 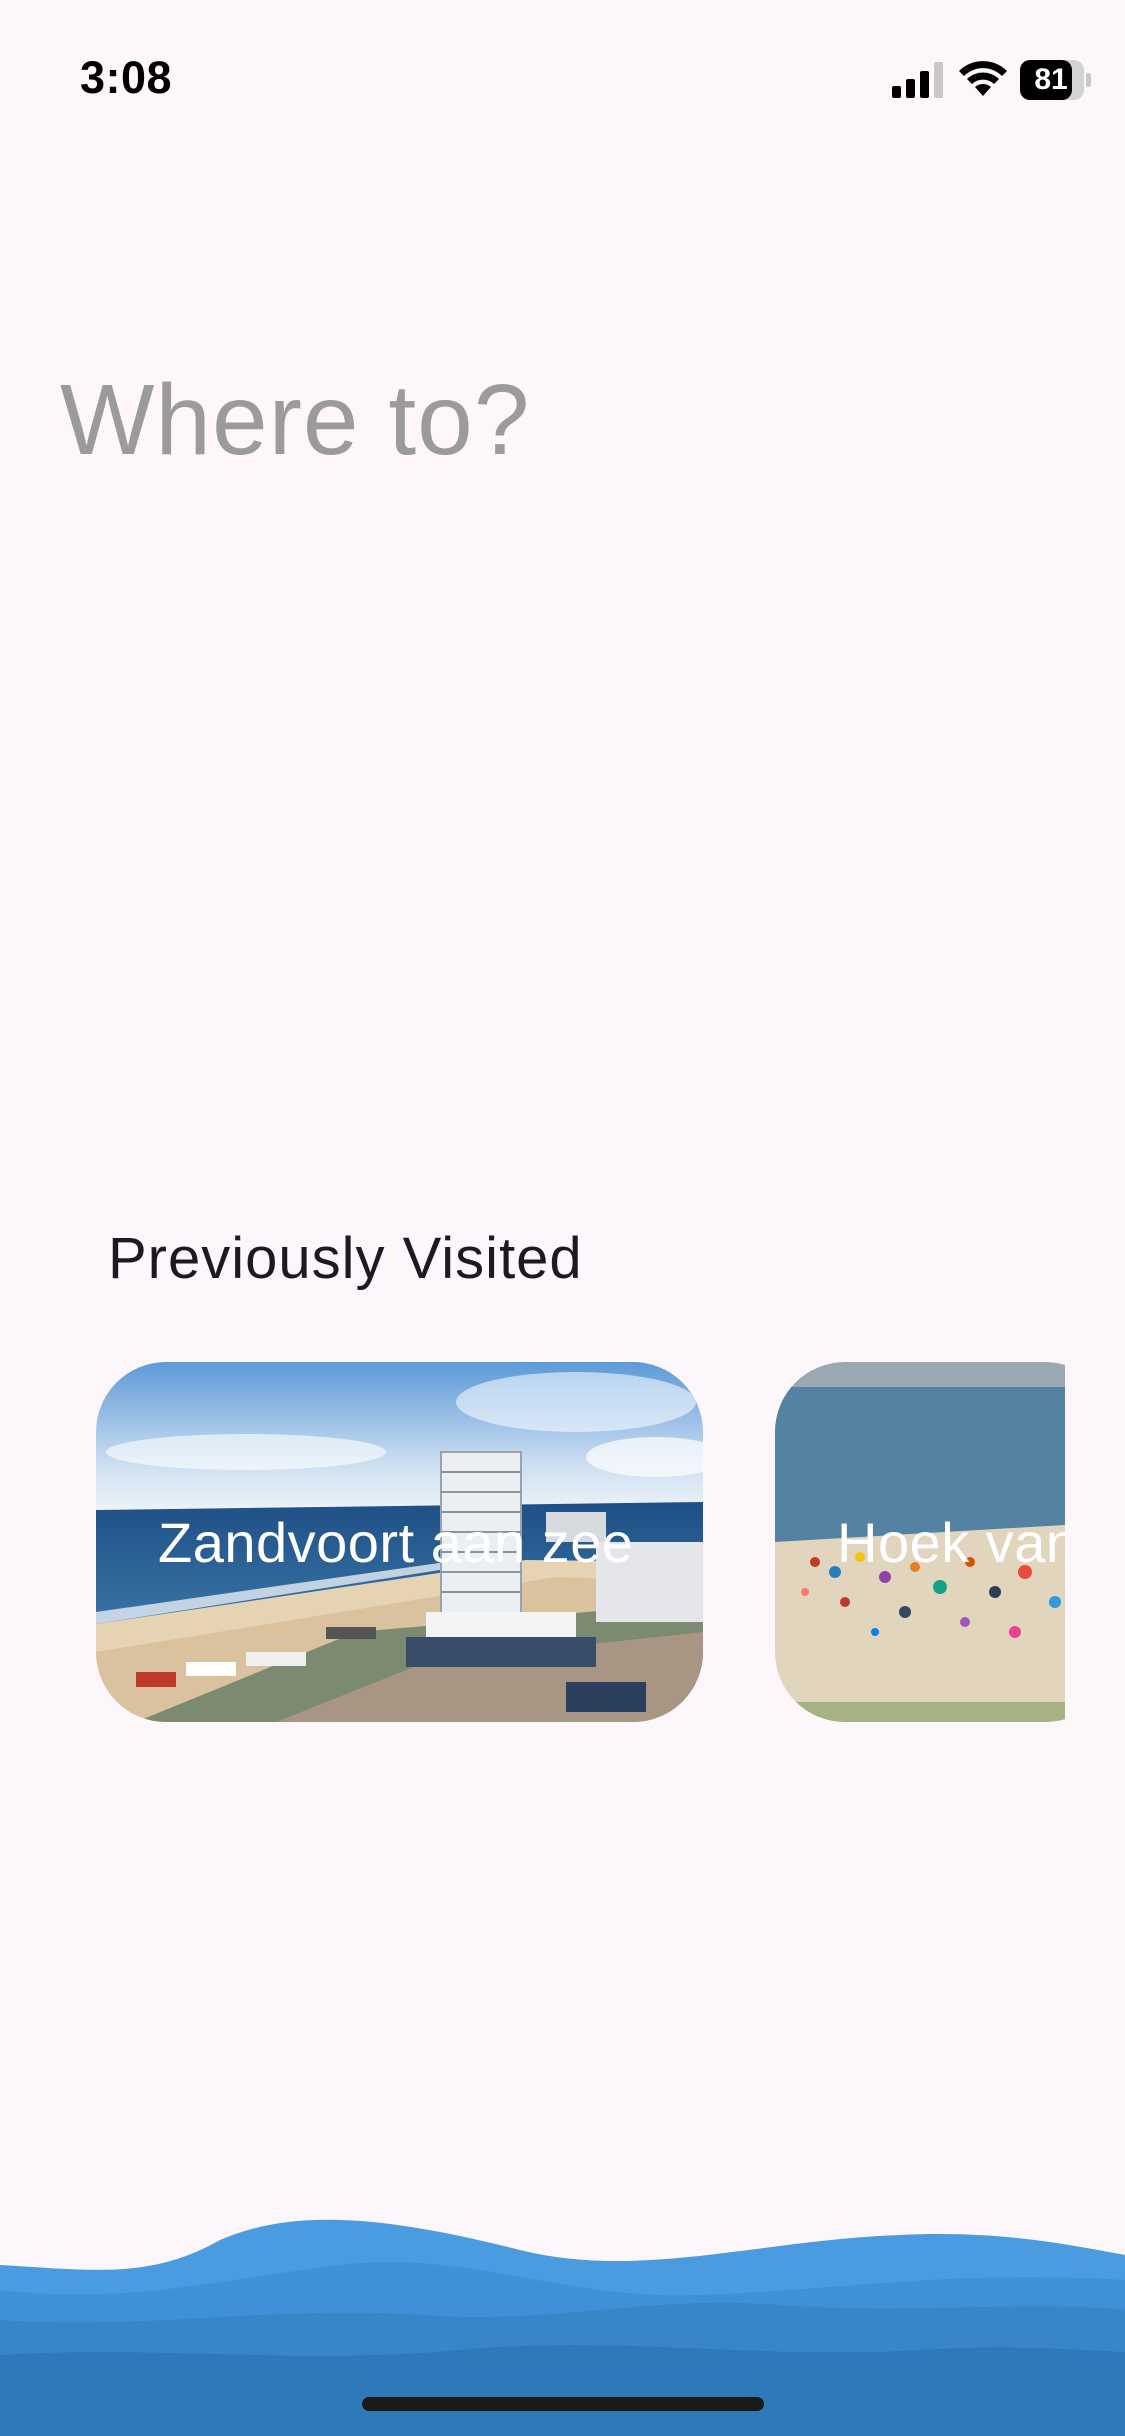 I want to click on battery-level: 81, so click(x=1051, y=79).